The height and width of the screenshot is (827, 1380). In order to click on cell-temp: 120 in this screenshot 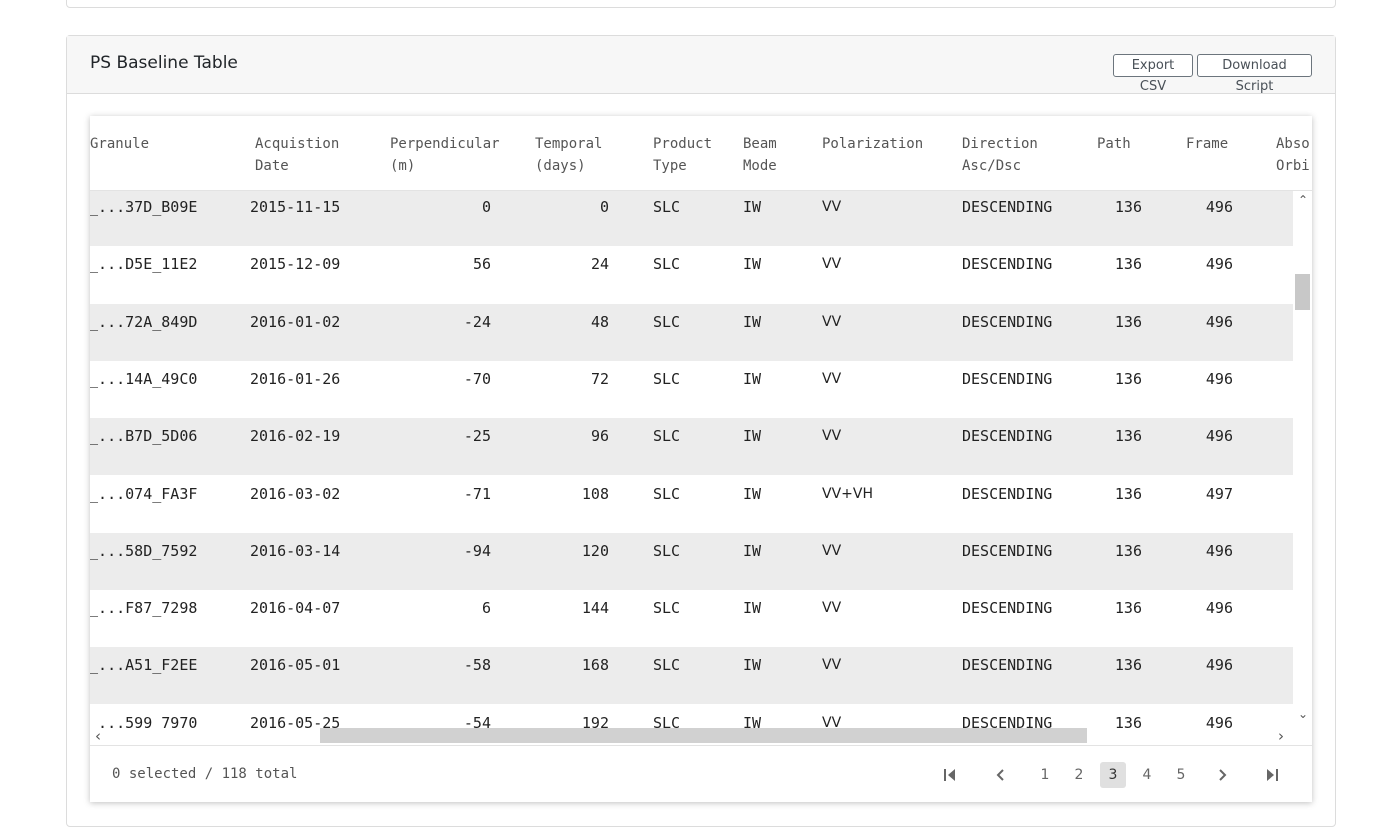, I will do `click(595, 550)`.